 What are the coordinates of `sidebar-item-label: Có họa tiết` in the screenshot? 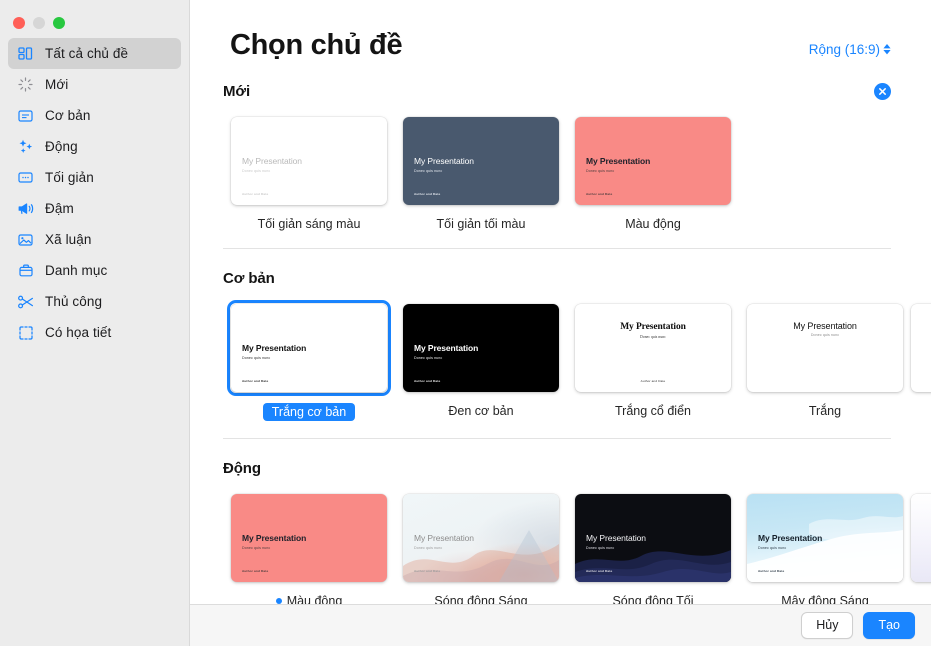 It's located at (78, 332).